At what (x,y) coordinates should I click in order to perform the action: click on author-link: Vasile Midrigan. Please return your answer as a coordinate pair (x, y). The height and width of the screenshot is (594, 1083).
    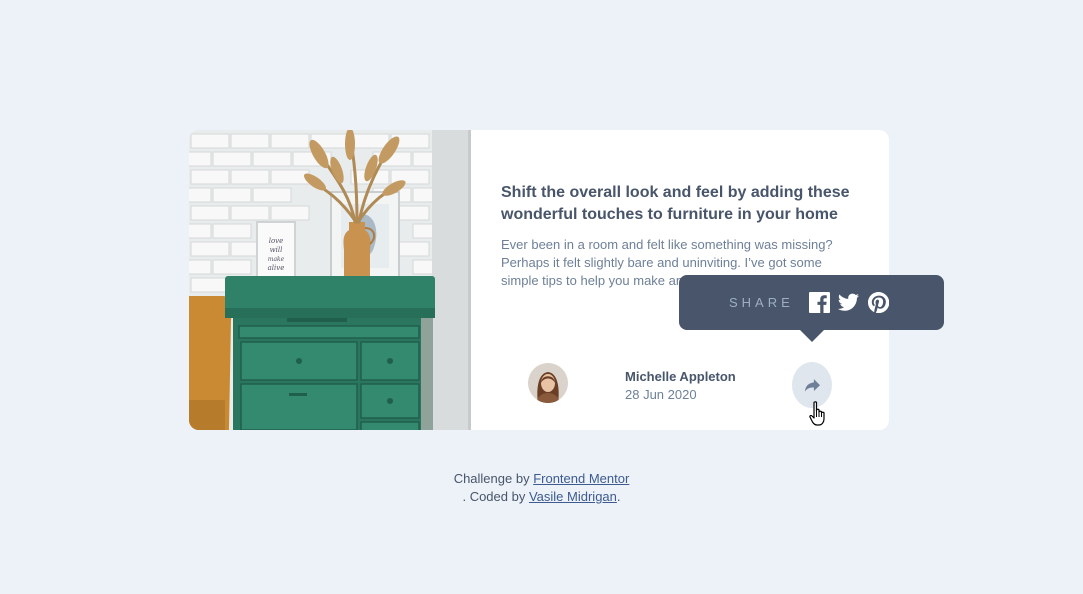
    Looking at the image, I should click on (573, 496).